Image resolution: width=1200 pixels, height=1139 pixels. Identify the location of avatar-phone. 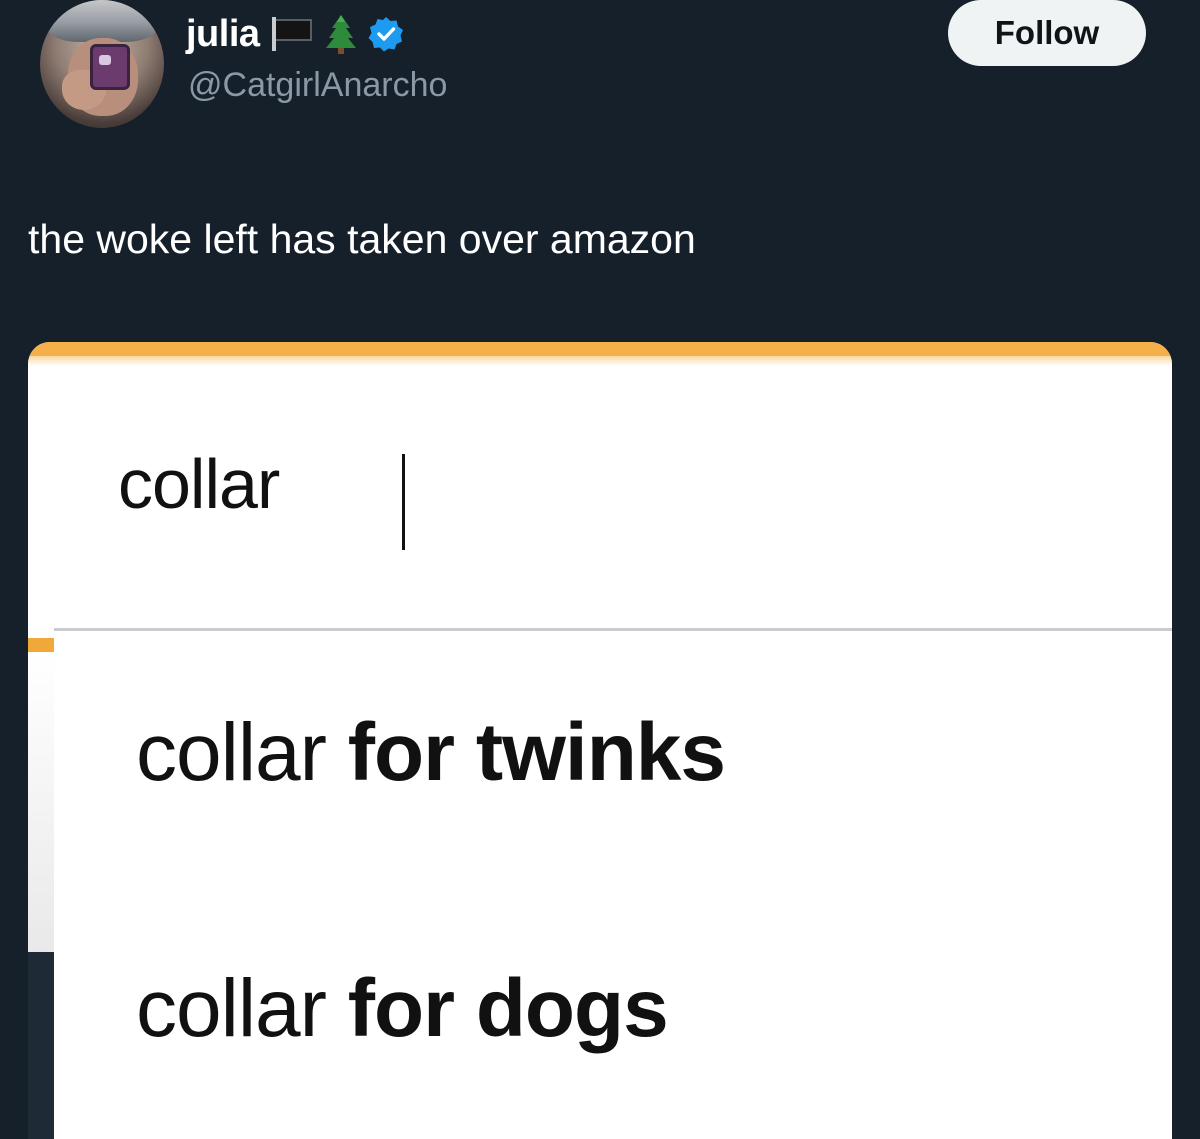
(110, 67).